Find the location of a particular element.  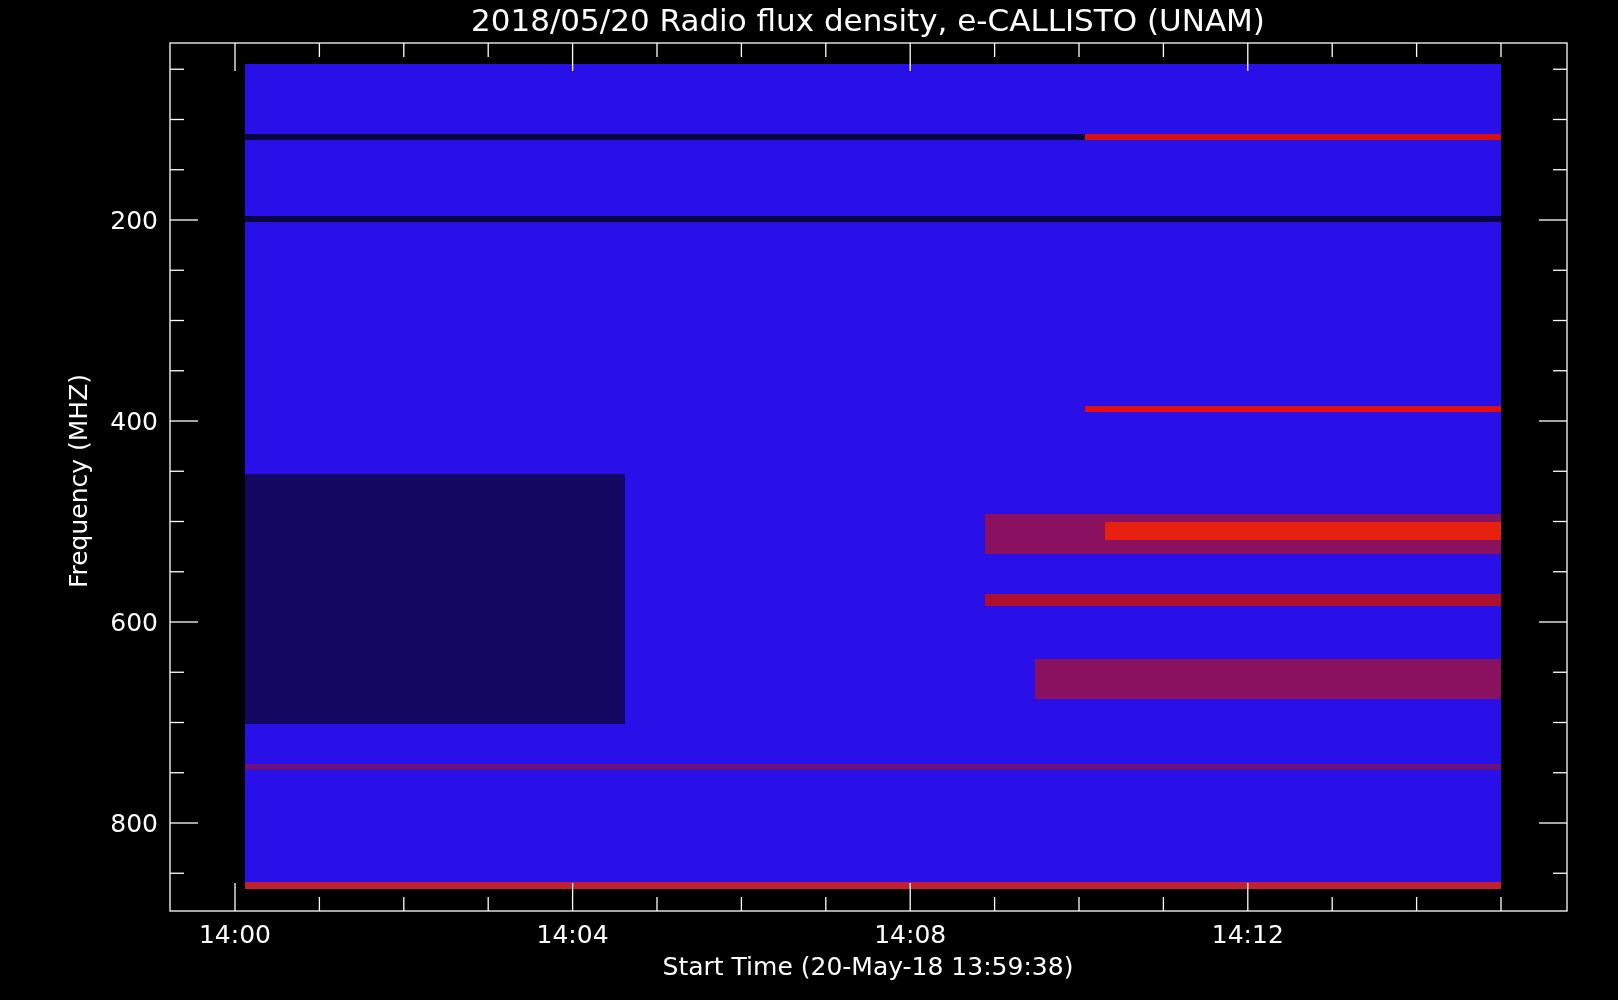

x-tick-label: 14:00 is located at coordinates (235, 934).